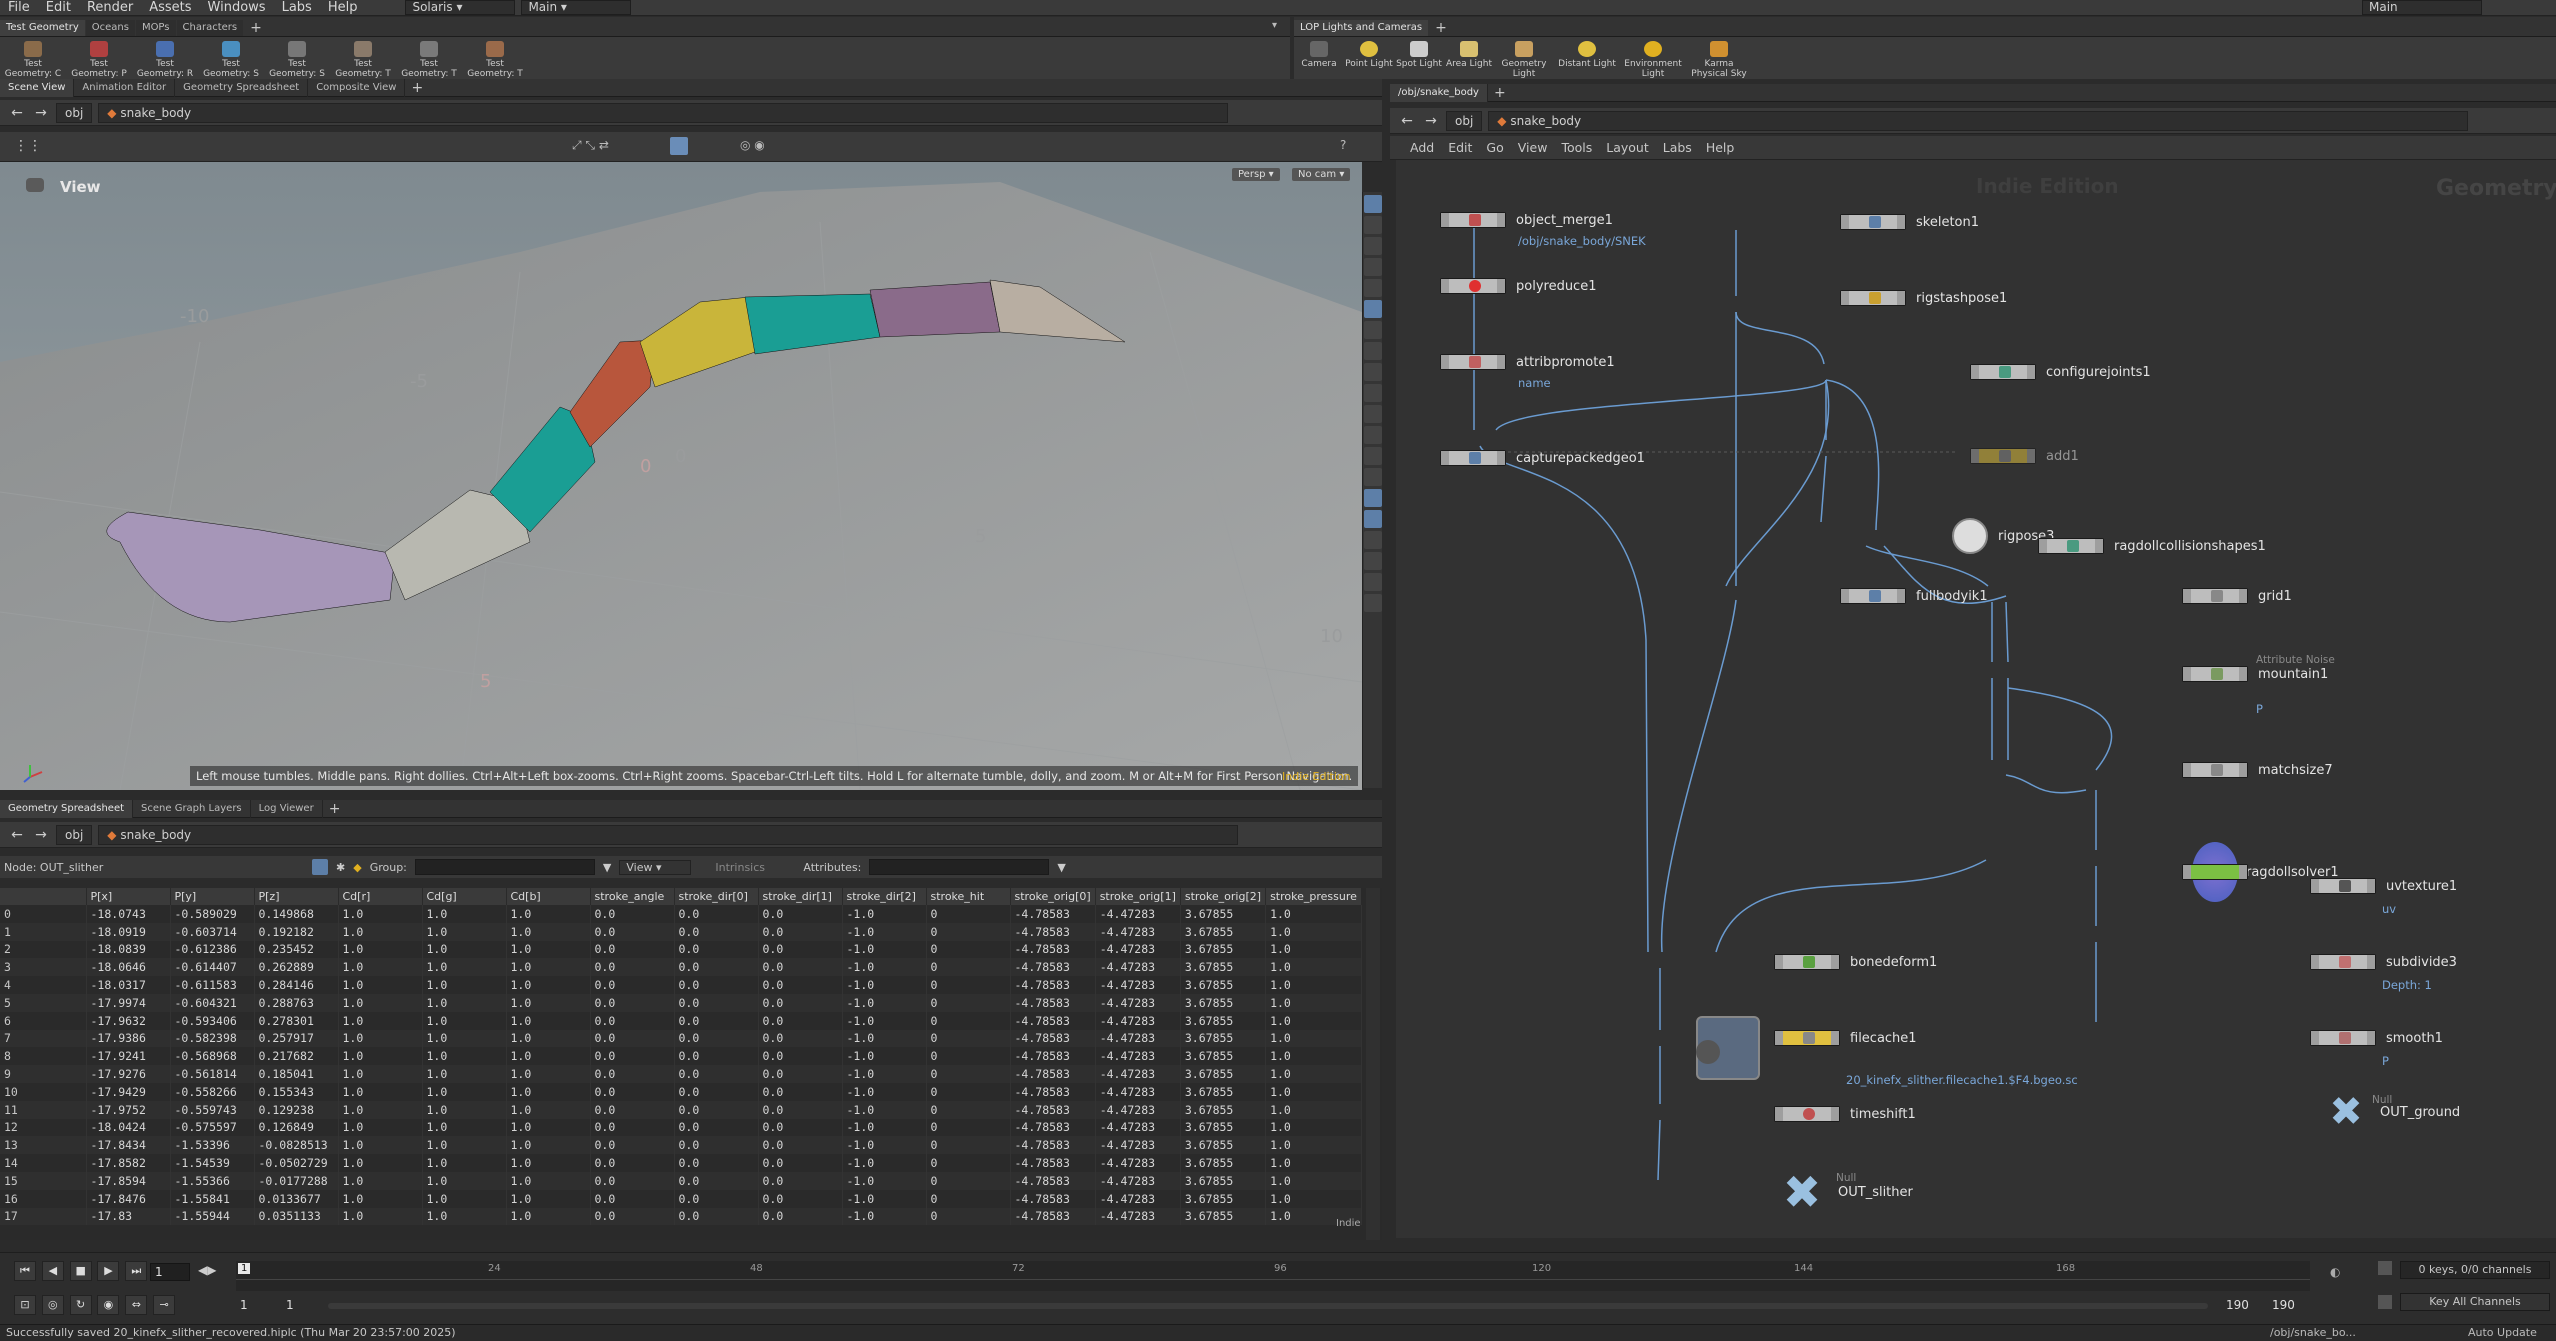 This screenshot has height=1341, width=2556. Describe the element at coordinates (755, 867) in the screenshot. I see `intrinsics-toggle: Intrinsics` at that location.